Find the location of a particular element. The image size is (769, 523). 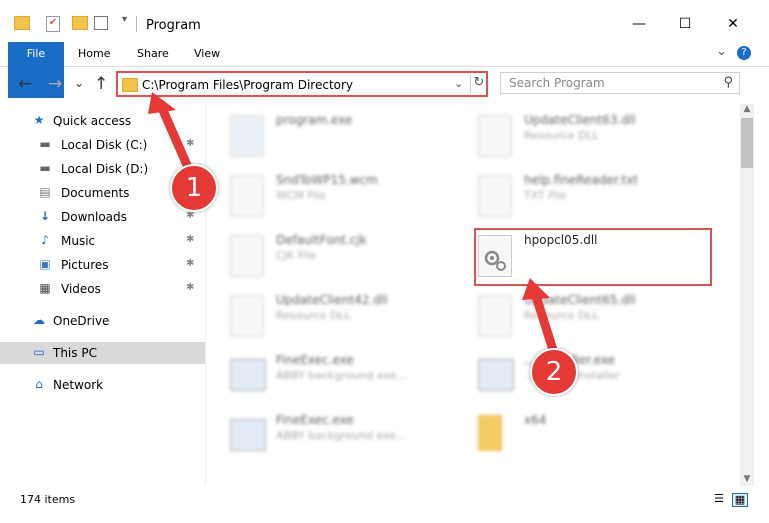

arrow-head-dll-file is located at coordinates (536, 289).